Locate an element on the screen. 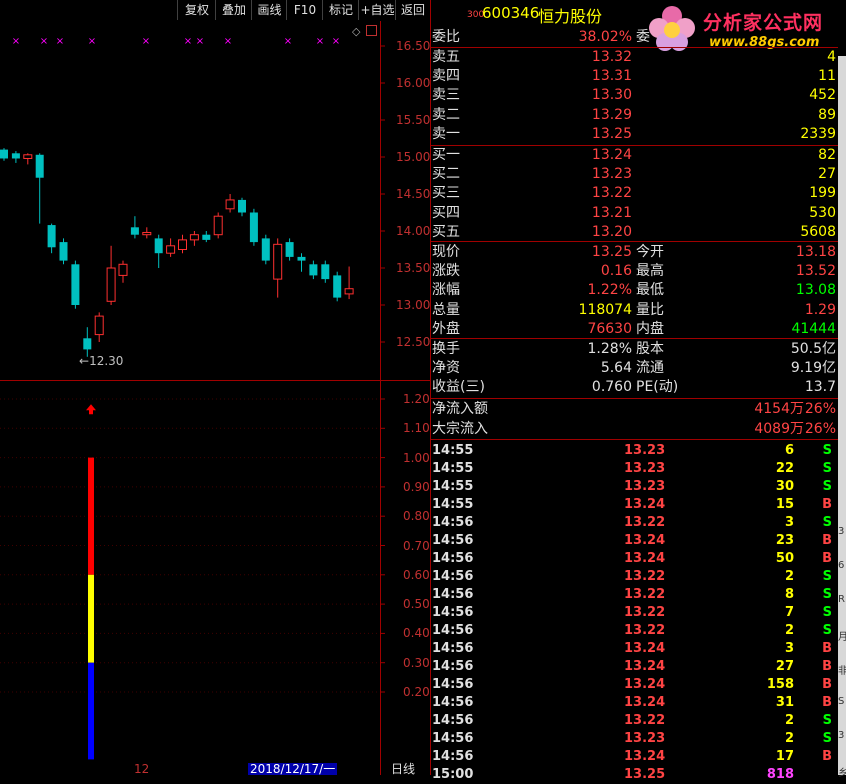  sell-order-row: 卖四 13.31 11 is located at coordinates (635, 76).